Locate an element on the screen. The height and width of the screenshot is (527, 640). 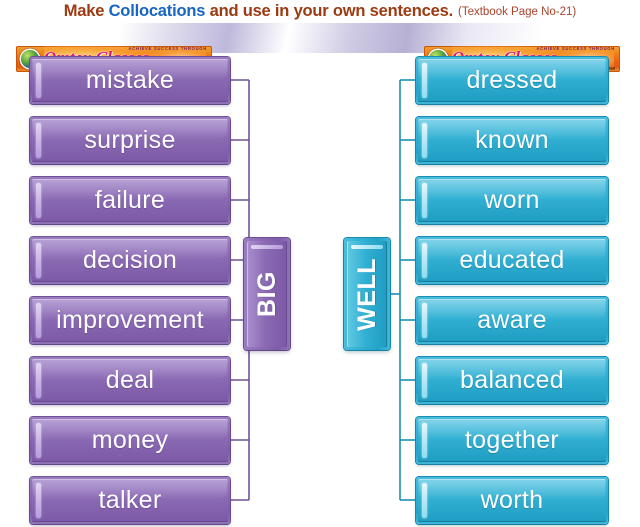
word-box-big-improvement: improvement is located at coordinates (130, 320).